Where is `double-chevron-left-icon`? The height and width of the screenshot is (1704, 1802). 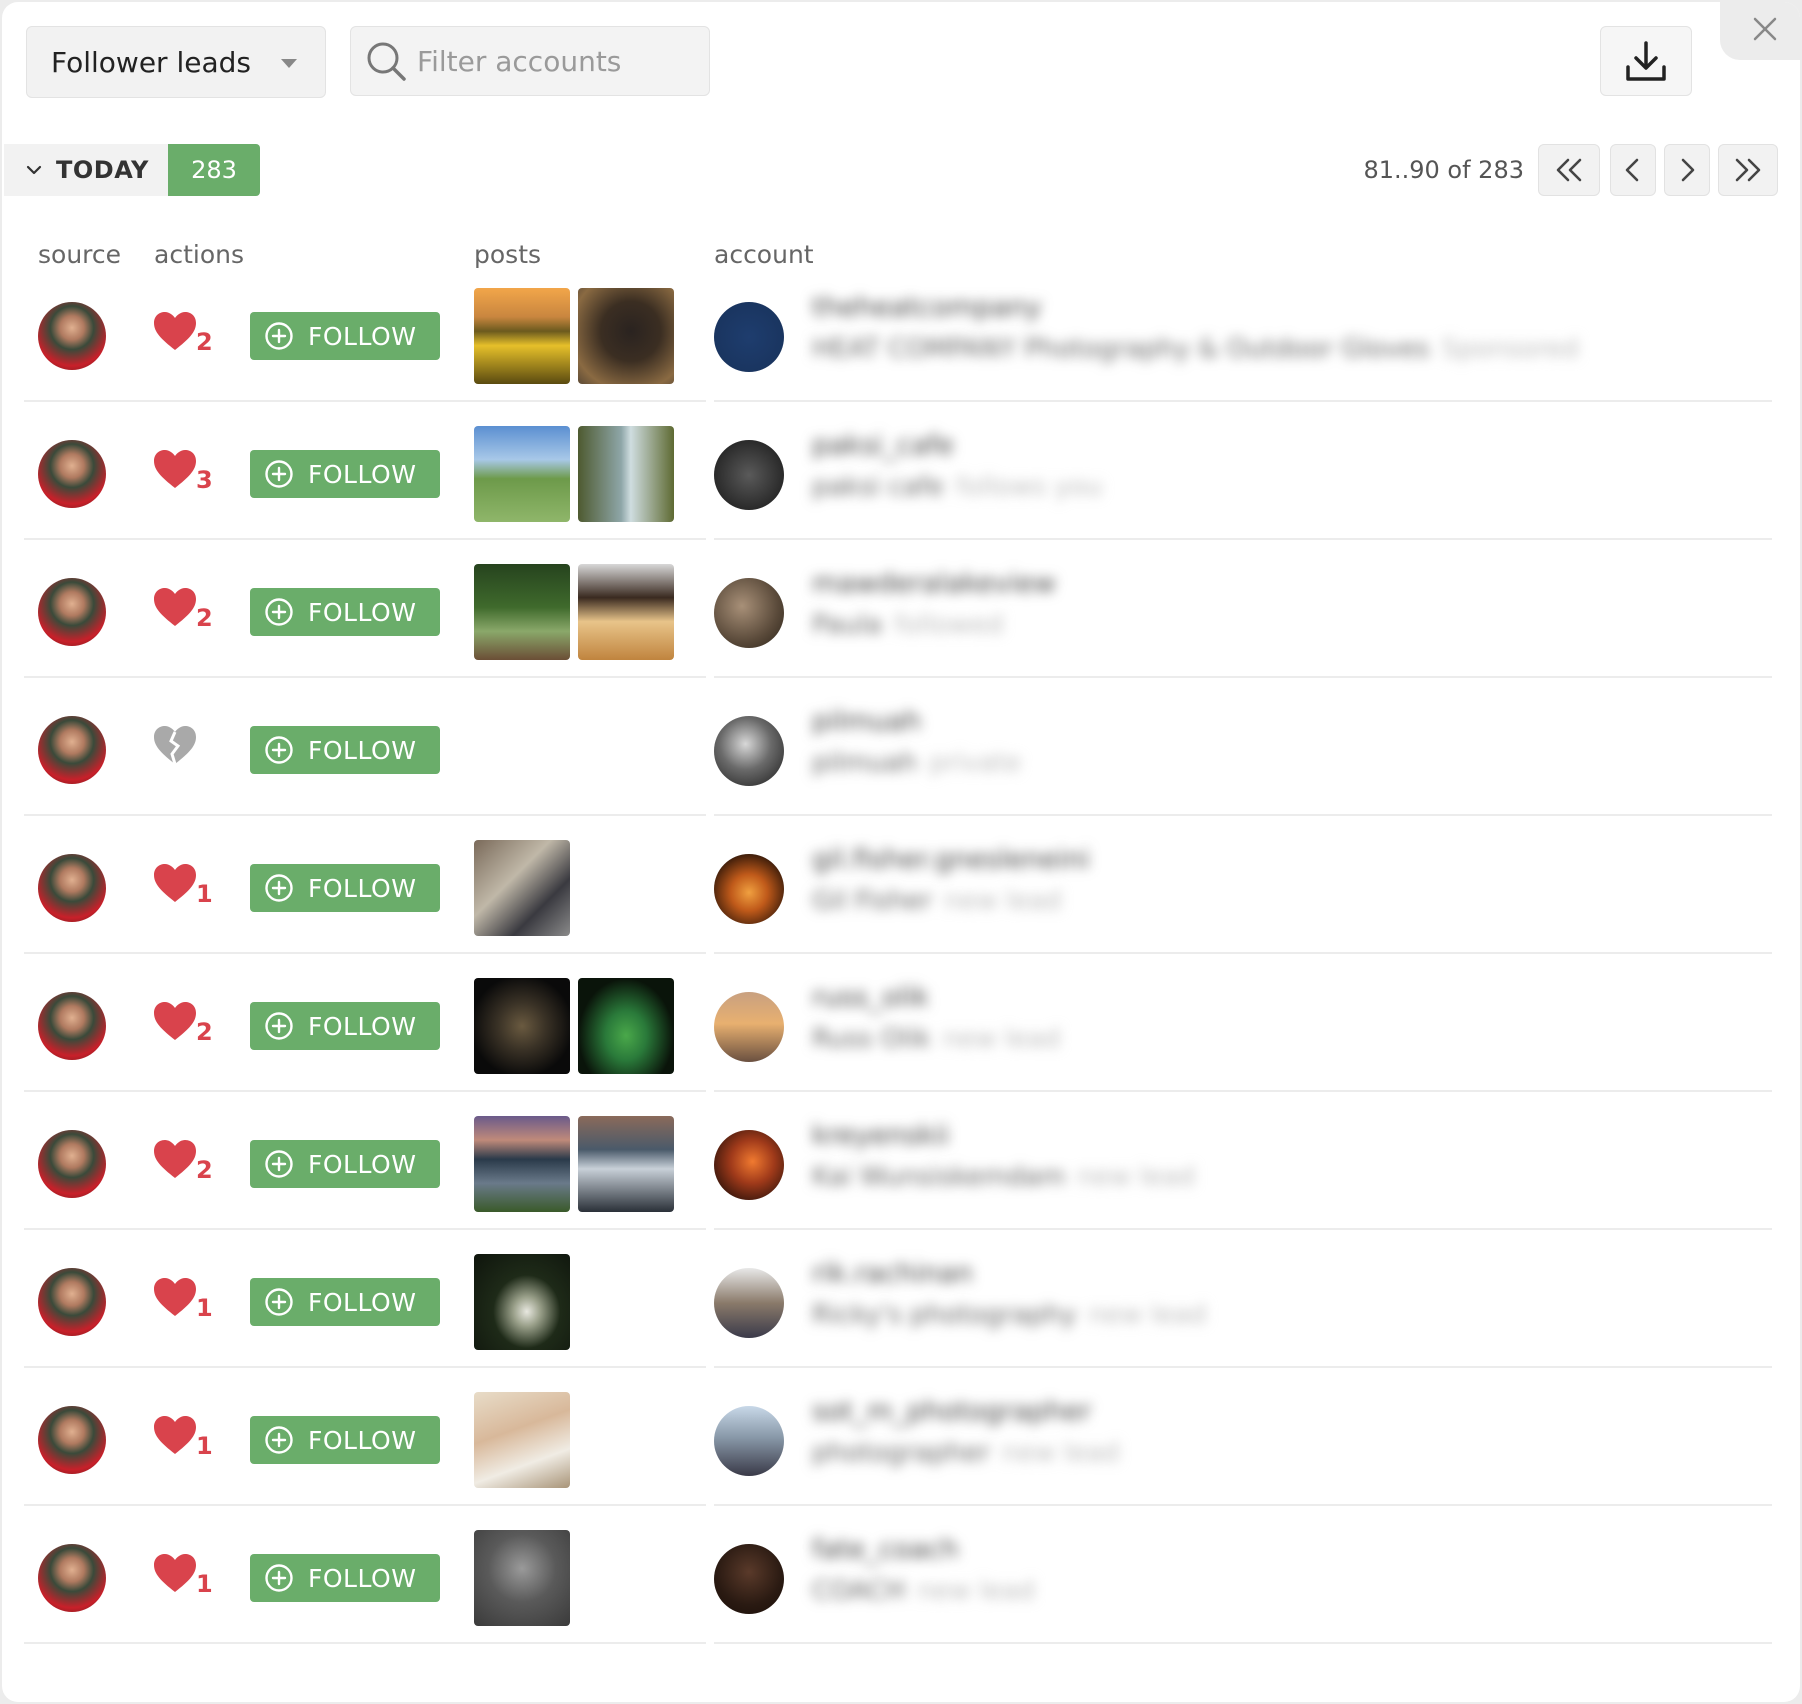
double-chevron-left-icon is located at coordinates (1569, 170).